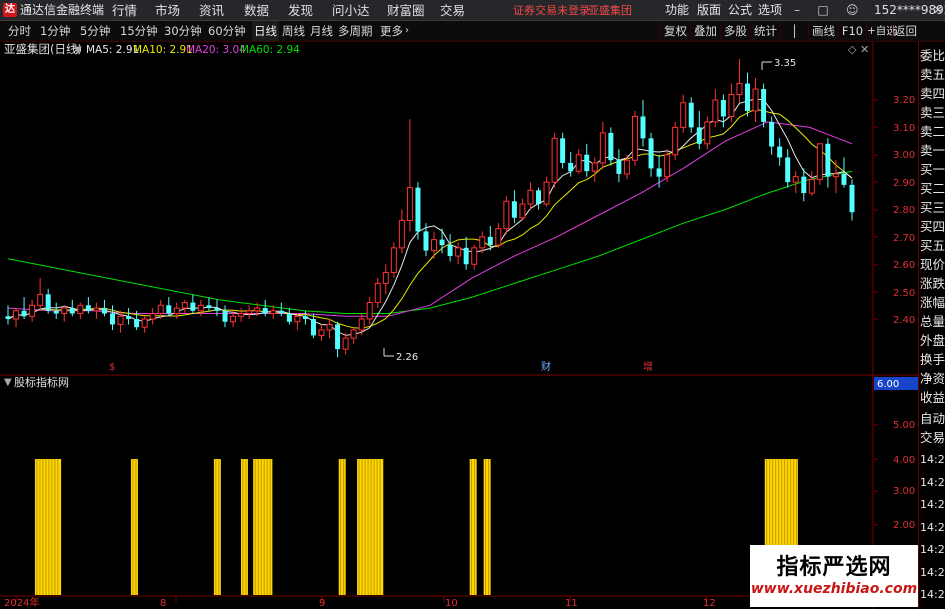  Describe the element at coordinates (932, 226) in the screenshot. I see `panel-item-bid-4: 买四` at that location.